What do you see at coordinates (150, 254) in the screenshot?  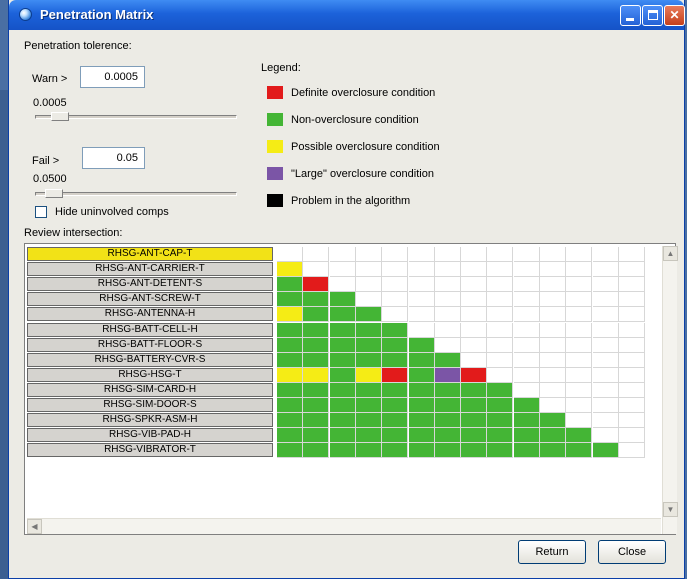 I see `row-label: RHSG-ANT-CAP-T` at bounding box center [150, 254].